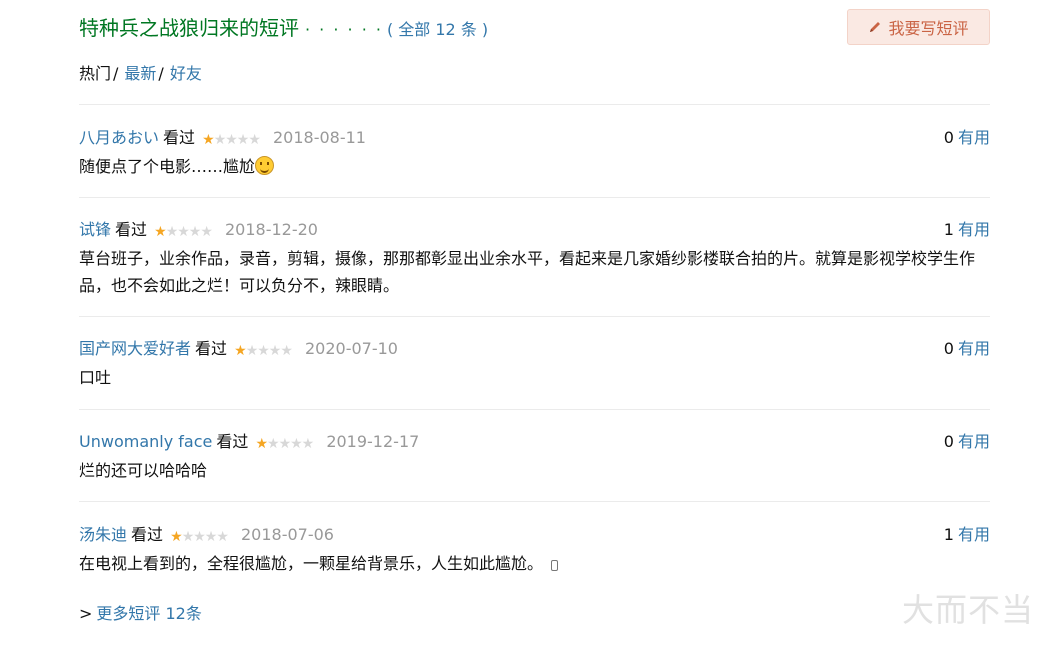  Describe the element at coordinates (95, 73) in the screenshot. I see `tab-hot: 热门` at that location.